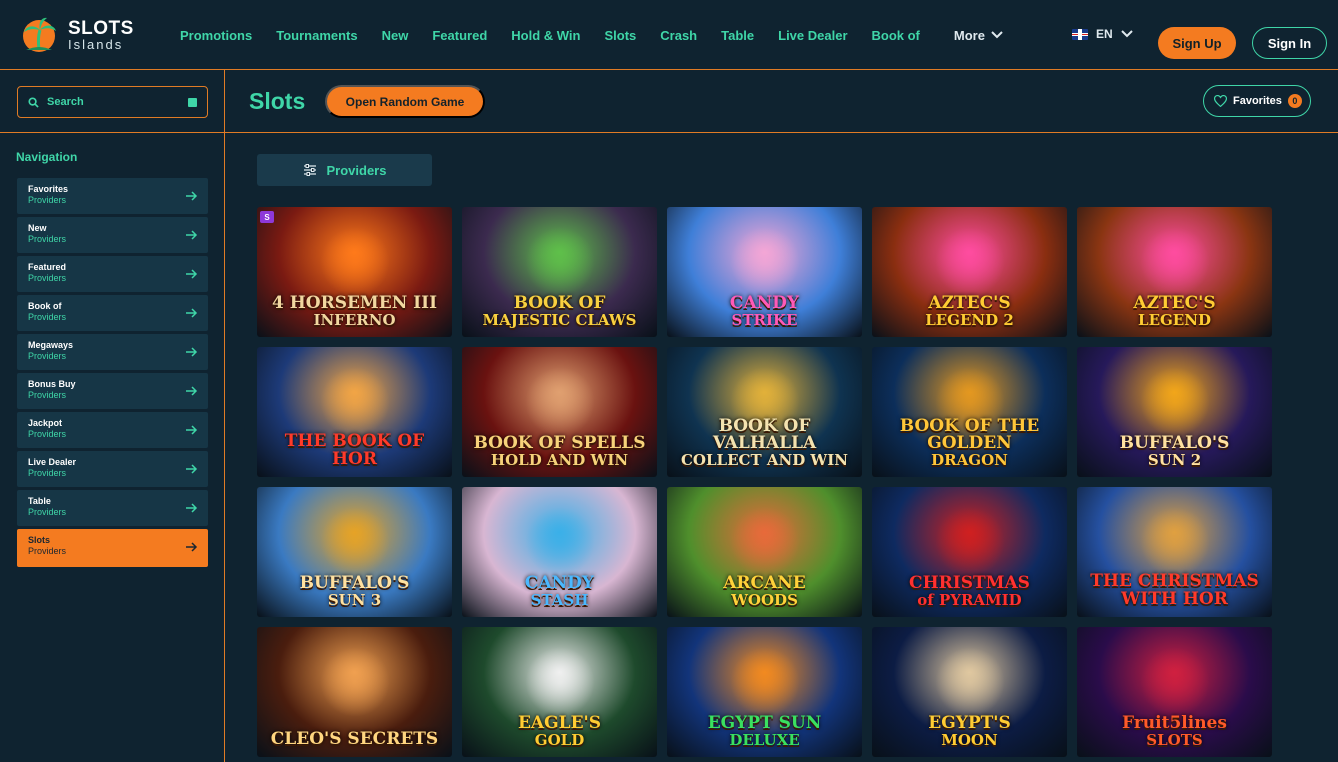 The height and width of the screenshot is (762, 1338). What do you see at coordinates (1220, 101) in the screenshot?
I see `heart-icon` at bounding box center [1220, 101].